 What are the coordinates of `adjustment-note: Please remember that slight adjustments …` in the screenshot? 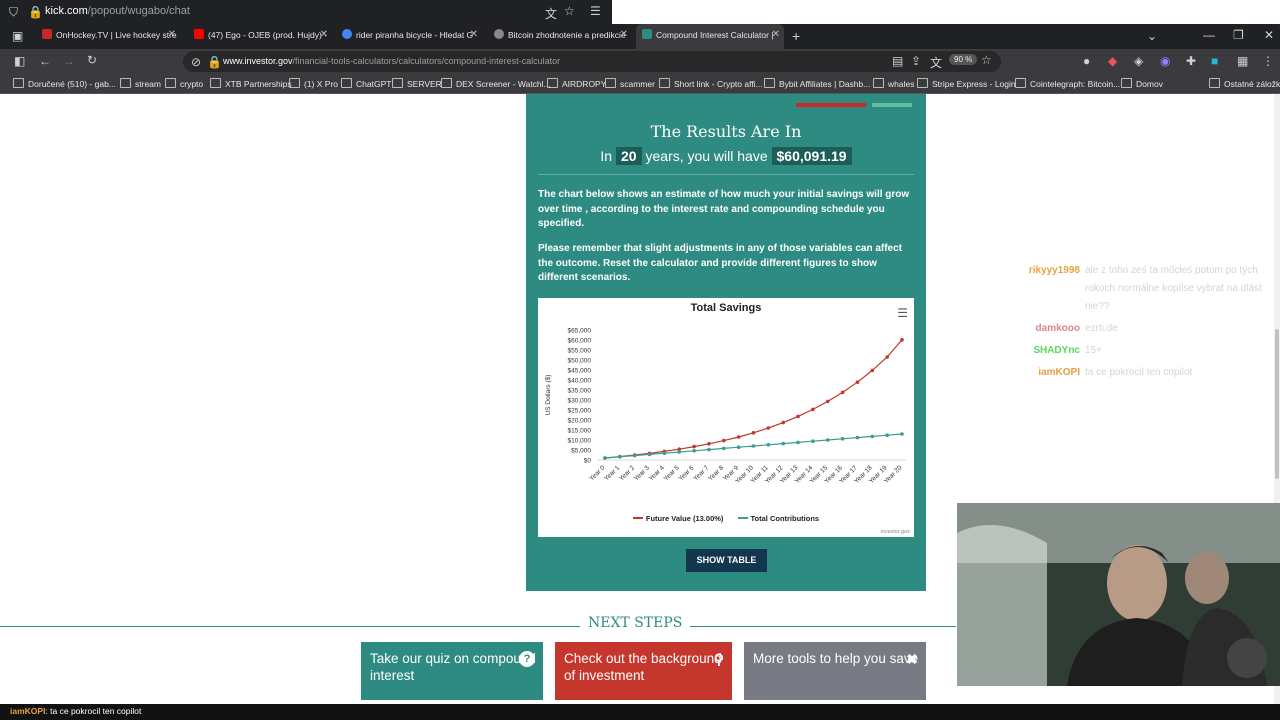 It's located at (720, 263).